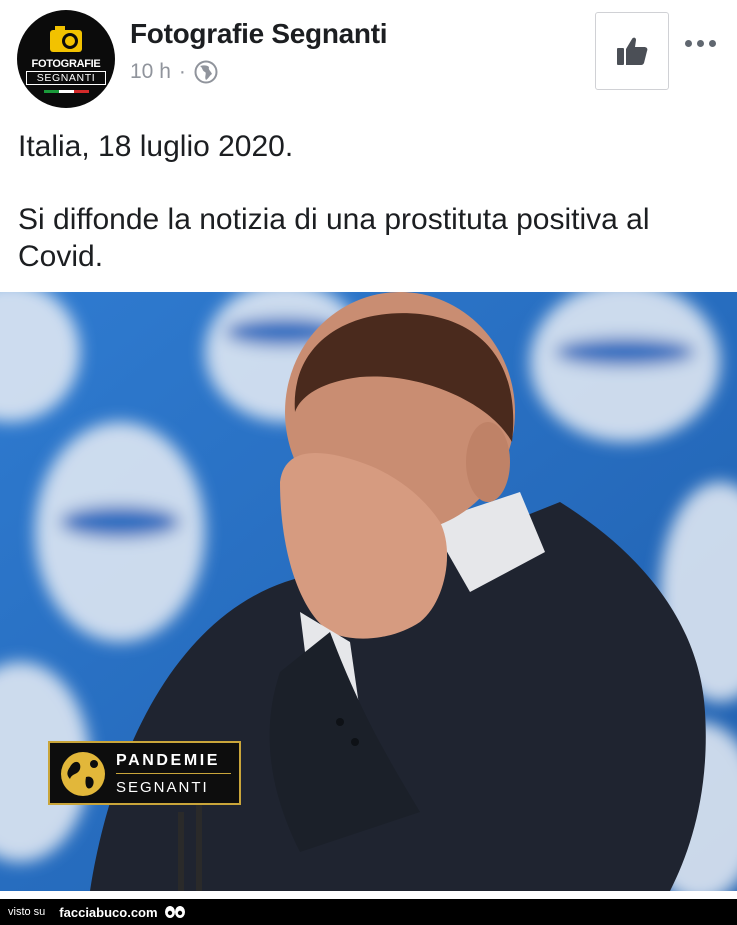 This screenshot has width=737, height=925. What do you see at coordinates (259, 34) in the screenshot?
I see `page-name-link: Fotografie Segnanti` at bounding box center [259, 34].